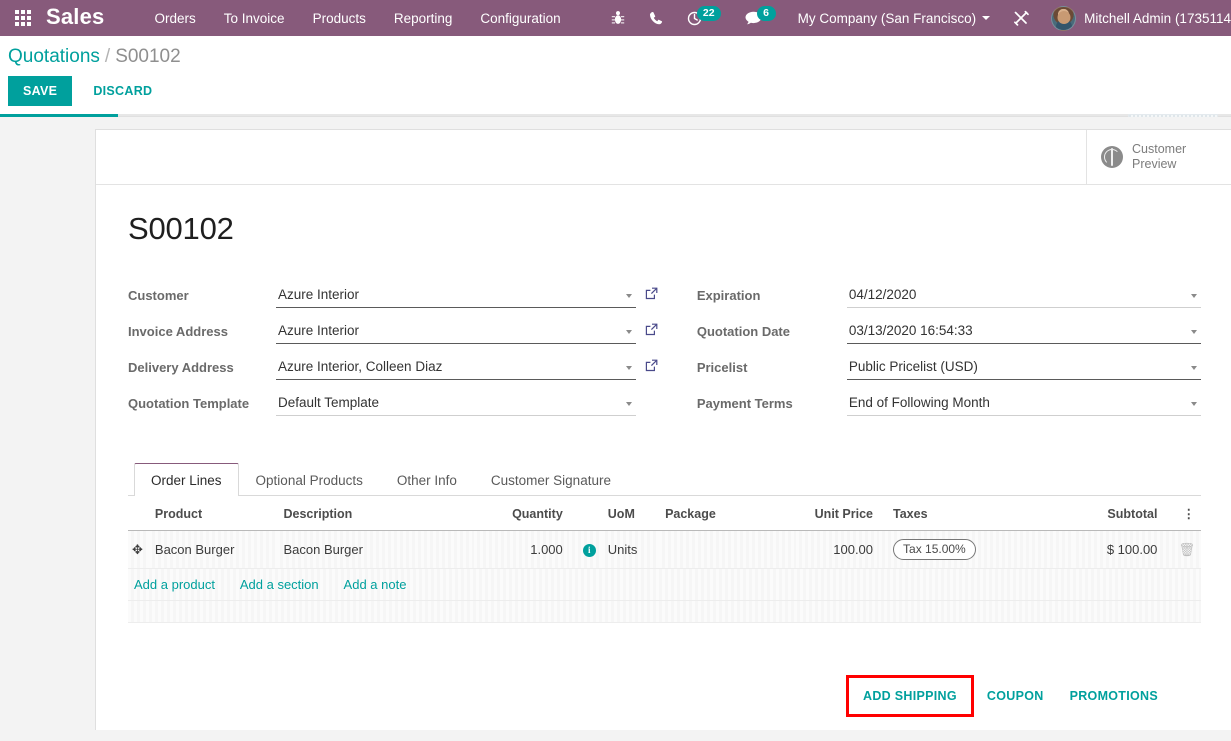 This screenshot has height=741, width=1231. Describe the element at coordinates (887, 18) in the screenshot. I see `company-name: My Company (San Francisco)` at that location.